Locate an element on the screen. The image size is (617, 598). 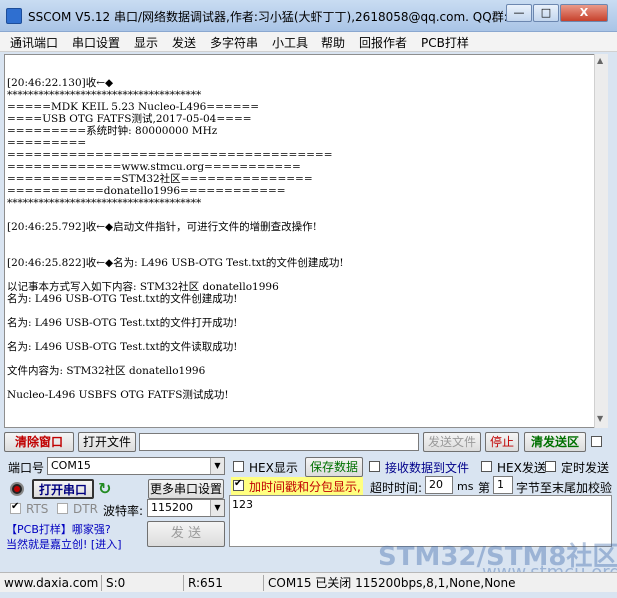
receive-line: [20:46:25.792]收←◆启动文件指针，可进行文件的增删查改操作! is located at coordinates (162, 227).